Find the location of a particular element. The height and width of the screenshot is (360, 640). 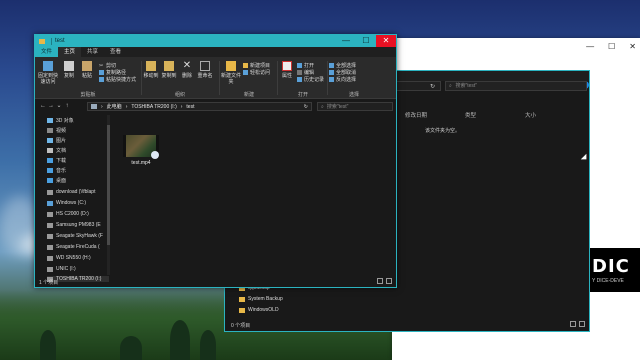

sidebar-item-network-download: download (\\fblapt is located at coordinates (71, 192).